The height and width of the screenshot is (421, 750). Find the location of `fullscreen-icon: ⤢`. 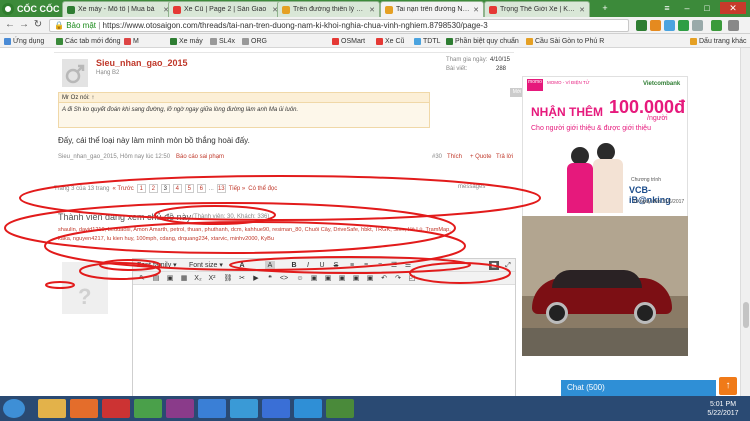

fullscreen-icon: ⤢ is located at coordinates (508, 265).